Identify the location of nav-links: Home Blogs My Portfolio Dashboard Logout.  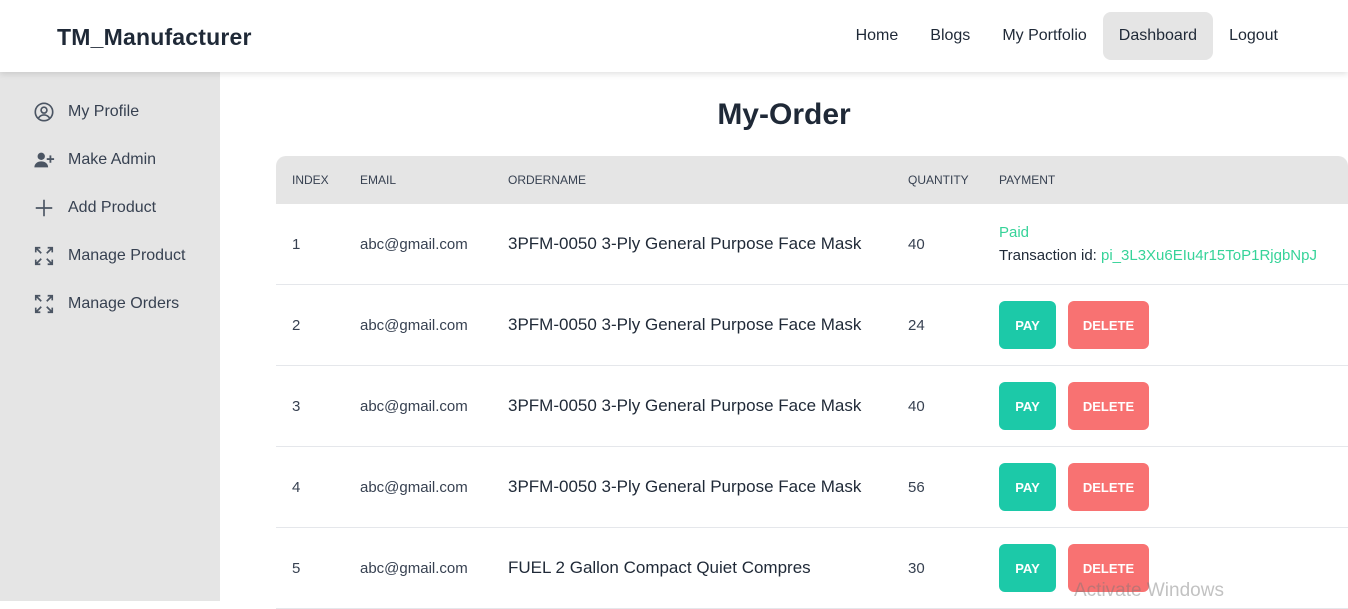
(1067, 36).